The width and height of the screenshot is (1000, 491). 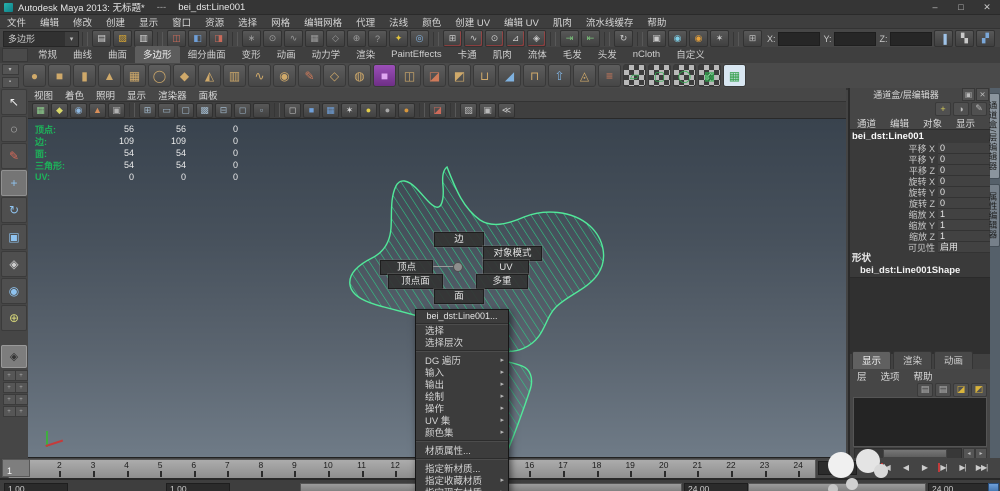 What do you see at coordinates (462, 358) in the screenshot?
I see `context-menu-item: DG 遍历 ▸` at bounding box center [462, 358].